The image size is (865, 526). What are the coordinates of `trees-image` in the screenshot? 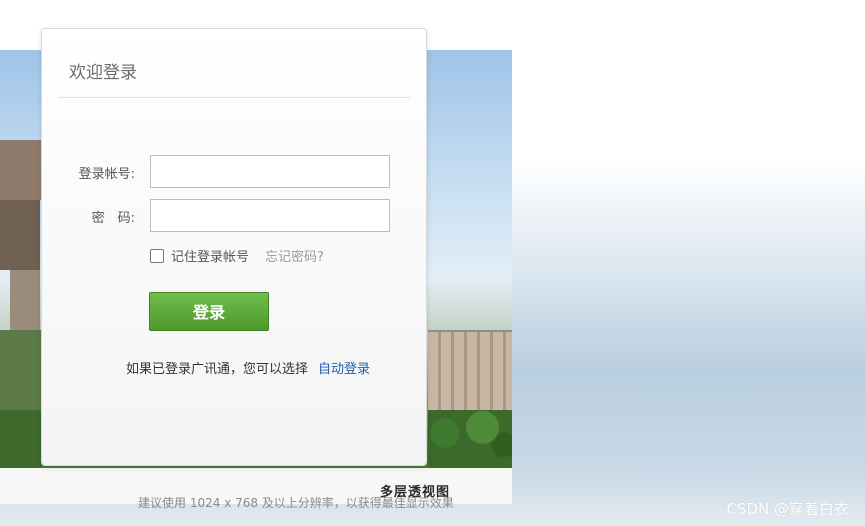 It's located at (470, 439).